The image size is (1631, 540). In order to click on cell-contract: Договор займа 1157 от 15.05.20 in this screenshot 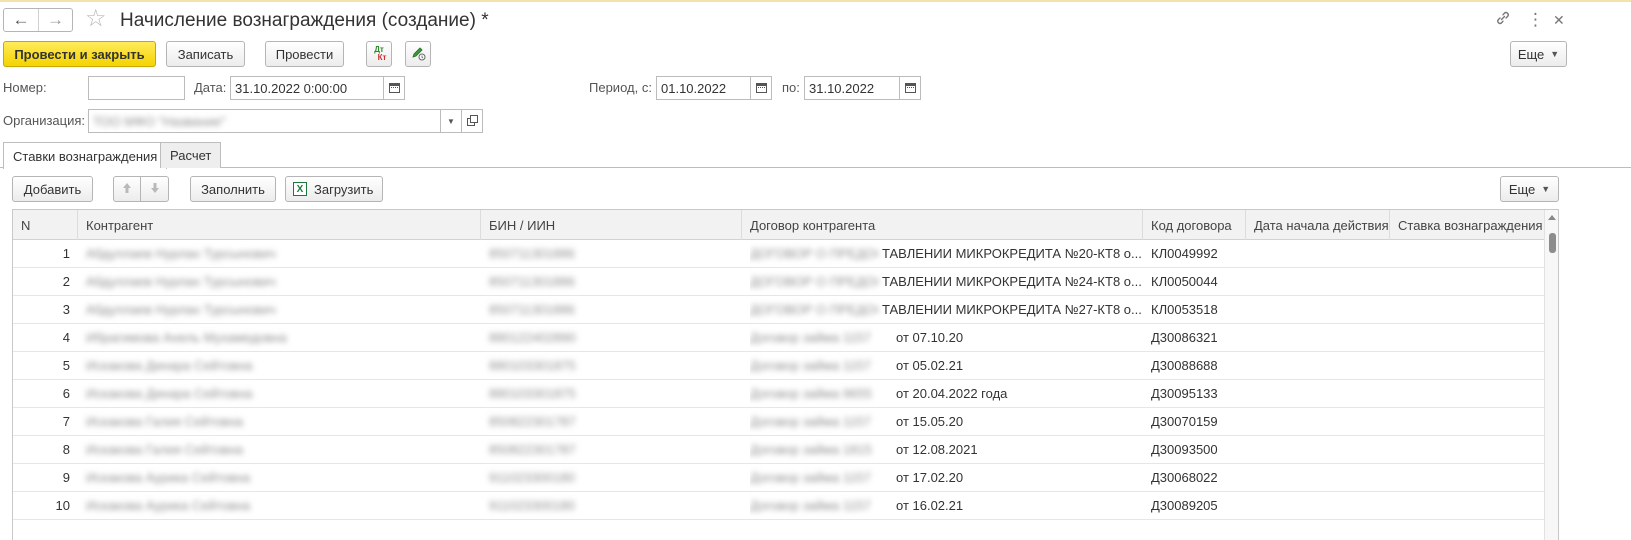, I will do `click(946, 421)`.